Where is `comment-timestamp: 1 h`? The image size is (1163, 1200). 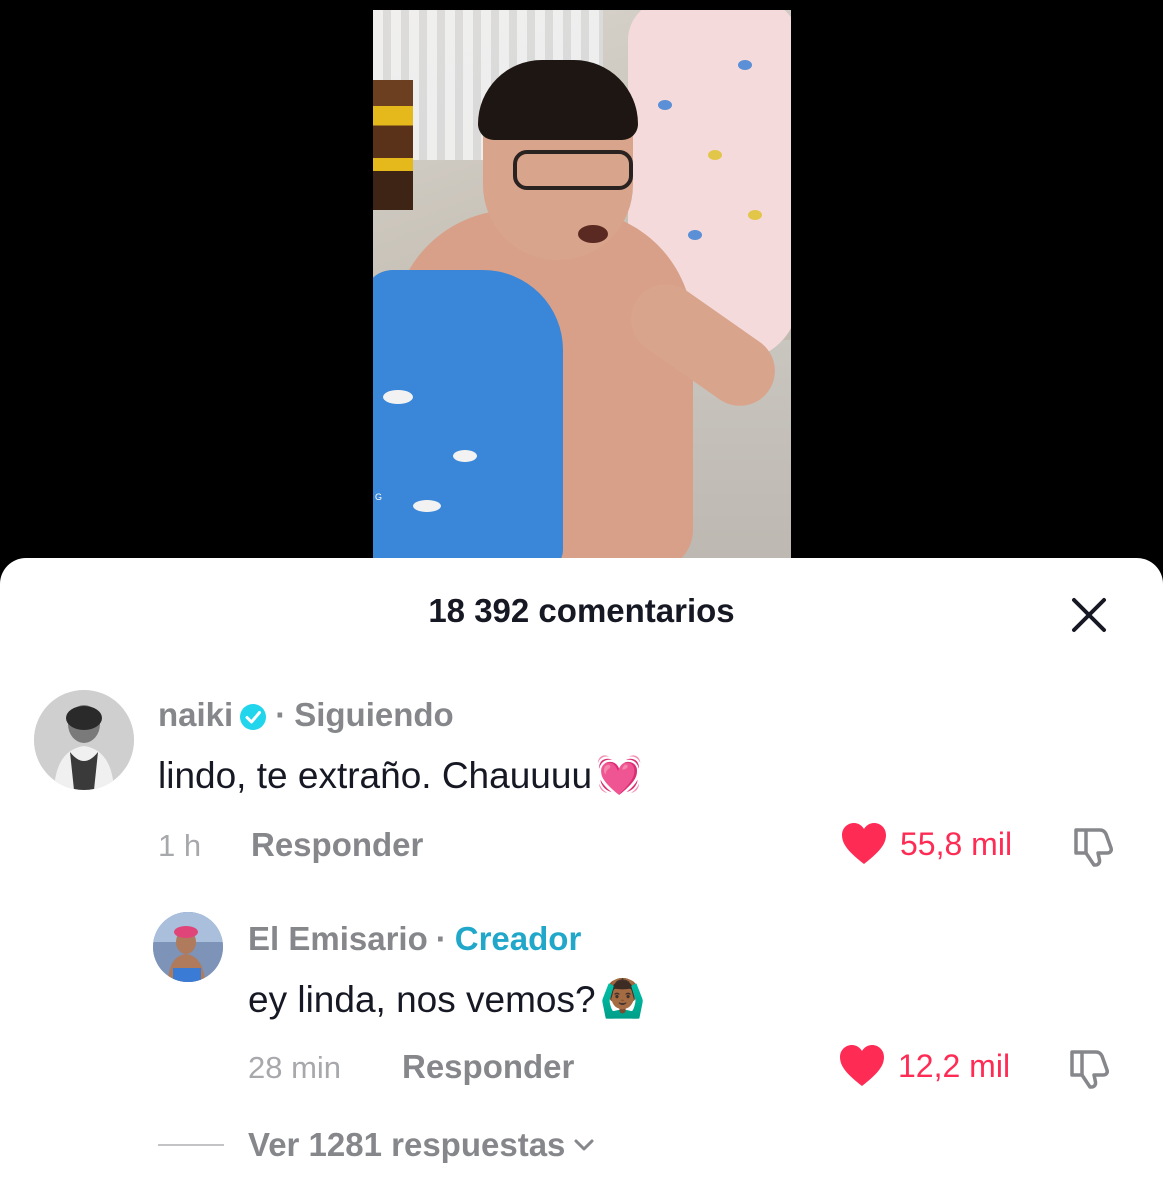 comment-timestamp: 1 h is located at coordinates (180, 845).